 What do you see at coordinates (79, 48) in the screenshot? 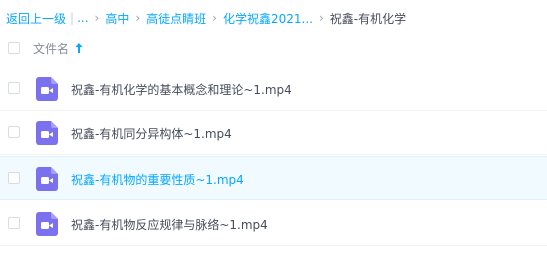
I see `sort-ascending-icon` at bounding box center [79, 48].